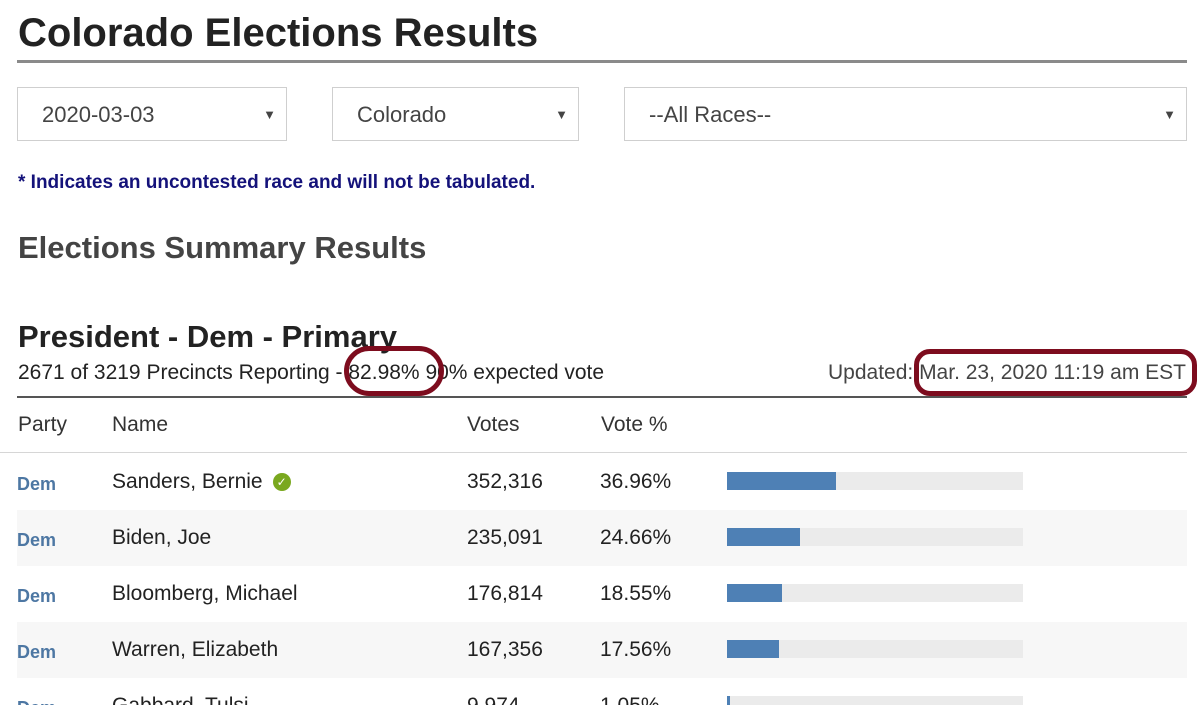 The height and width of the screenshot is (705, 1200). I want to click on page-title: Colorado Elections Results, so click(278, 33).